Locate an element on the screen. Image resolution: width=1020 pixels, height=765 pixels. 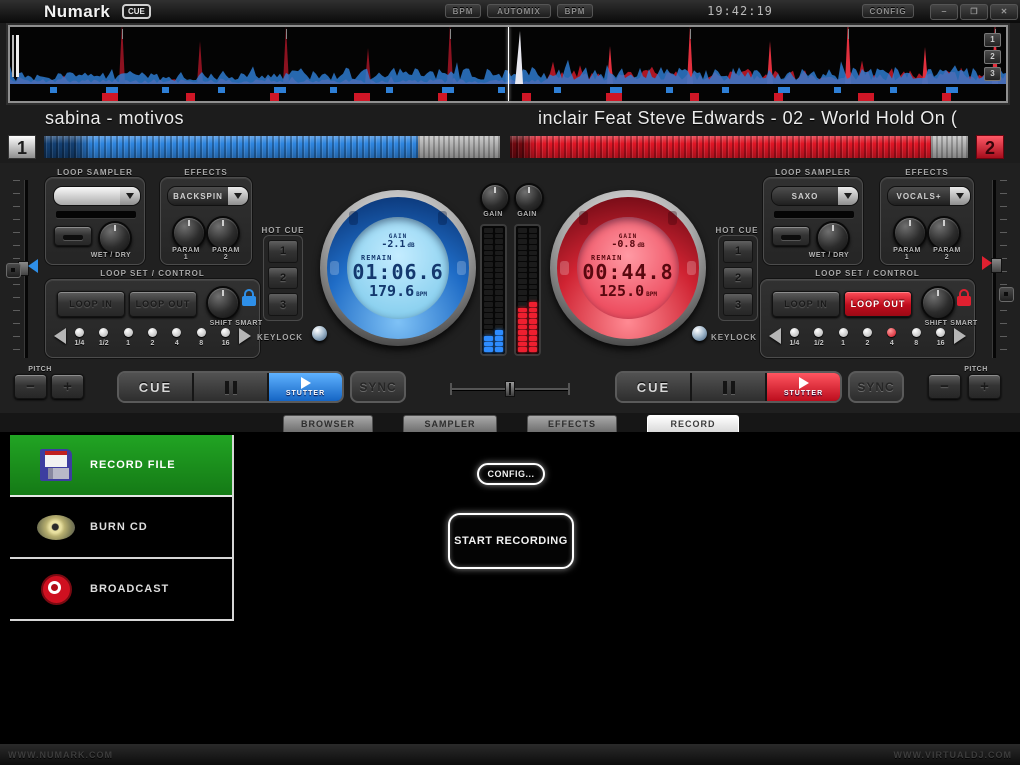
config-button: CONFIG is located at coordinates (888, 11).